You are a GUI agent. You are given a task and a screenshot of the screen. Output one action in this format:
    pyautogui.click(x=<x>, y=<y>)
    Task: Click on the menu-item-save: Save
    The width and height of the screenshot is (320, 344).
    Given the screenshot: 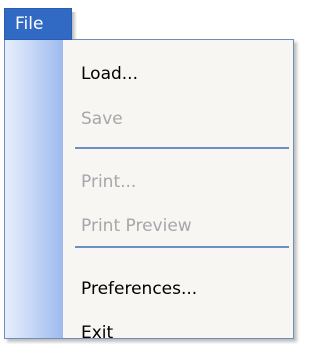 What is the action you would take?
    pyautogui.click(x=102, y=119)
    